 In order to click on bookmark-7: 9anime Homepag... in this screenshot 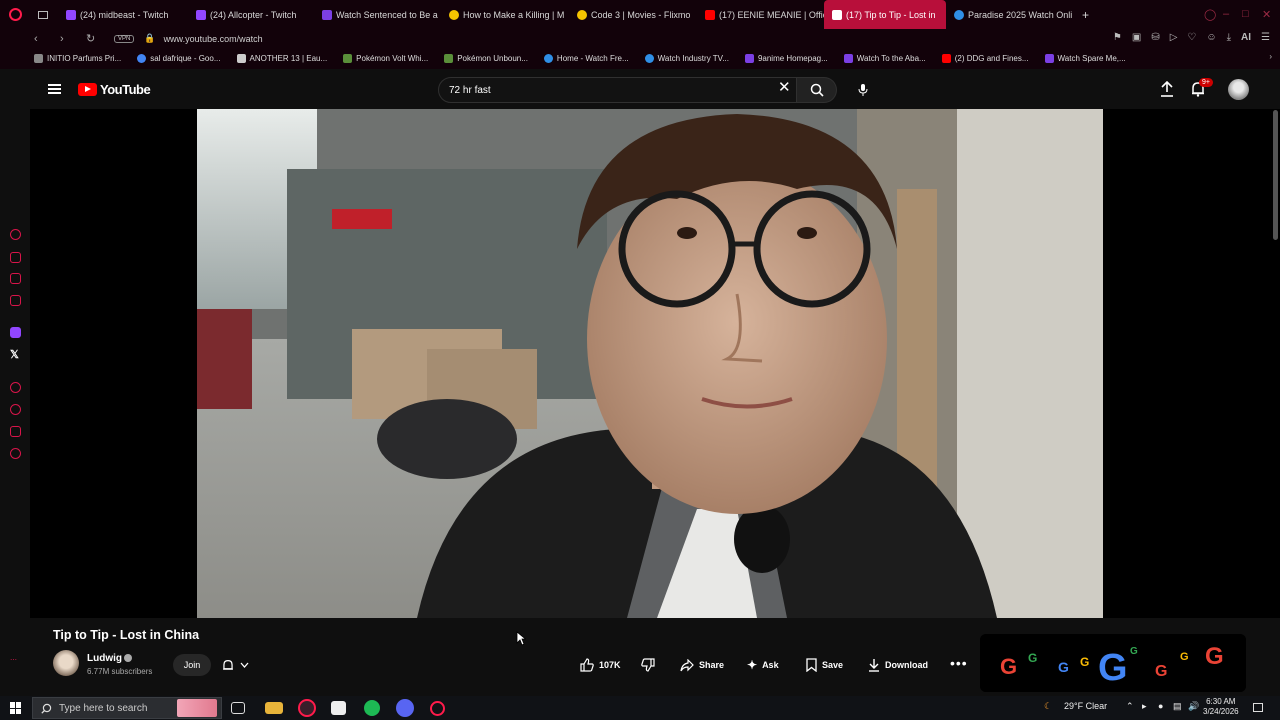, I will do `click(786, 58)`.